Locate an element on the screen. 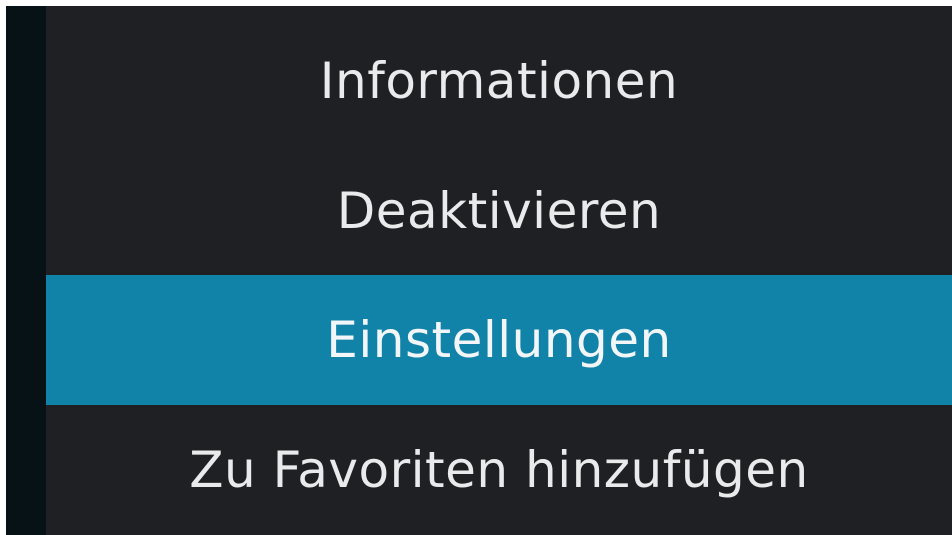  menu-item-label: Einstellungen is located at coordinates (499, 340).